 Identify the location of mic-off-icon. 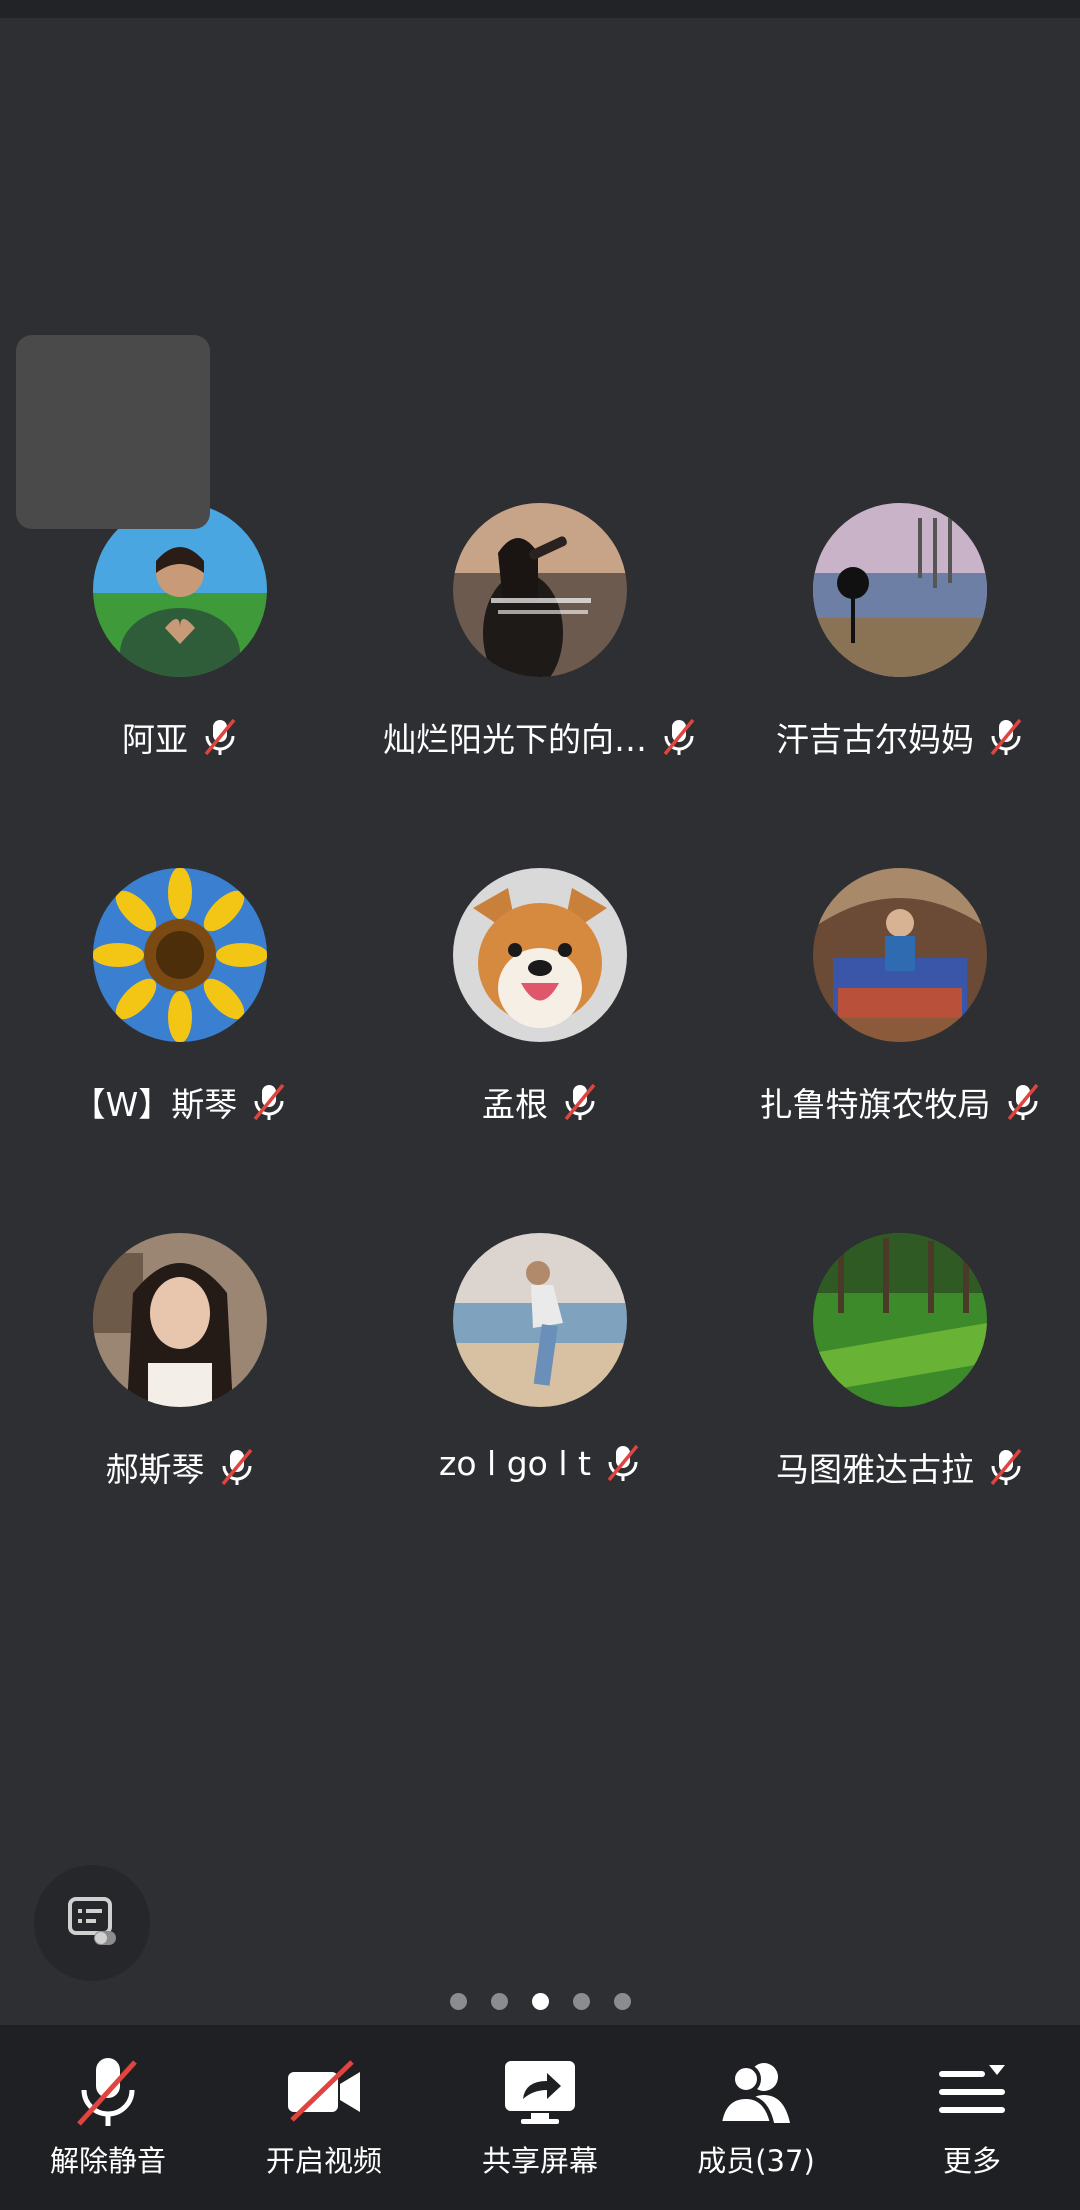
(108, 2092).